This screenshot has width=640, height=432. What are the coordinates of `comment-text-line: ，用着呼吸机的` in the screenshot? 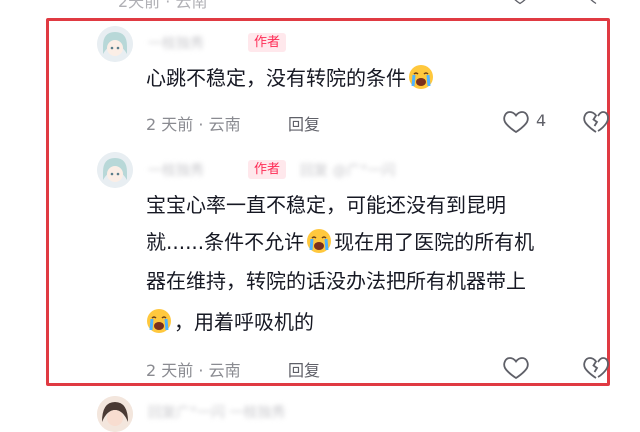 It's located at (230, 322).